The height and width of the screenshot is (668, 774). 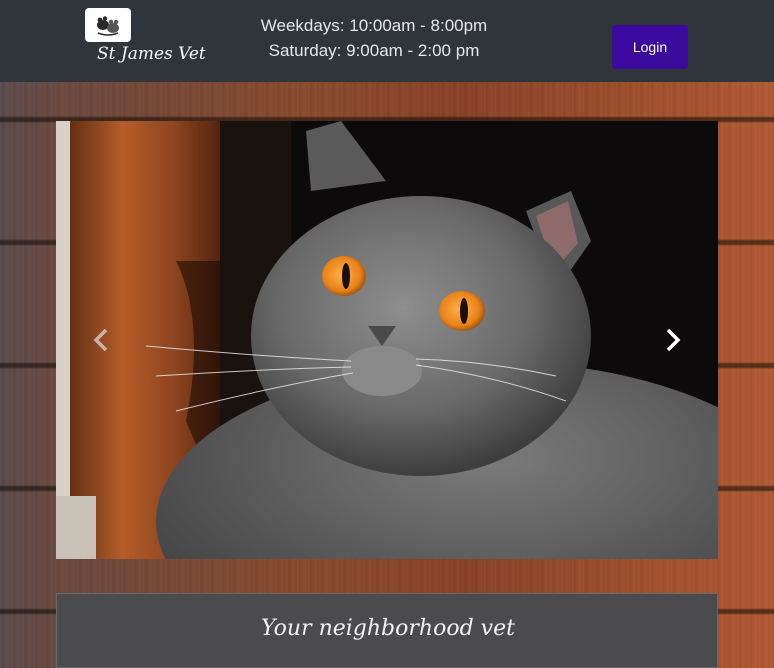 I want to click on hours-weekdays: Weekdays: 10:00am - 8:00pm, so click(x=374, y=25).